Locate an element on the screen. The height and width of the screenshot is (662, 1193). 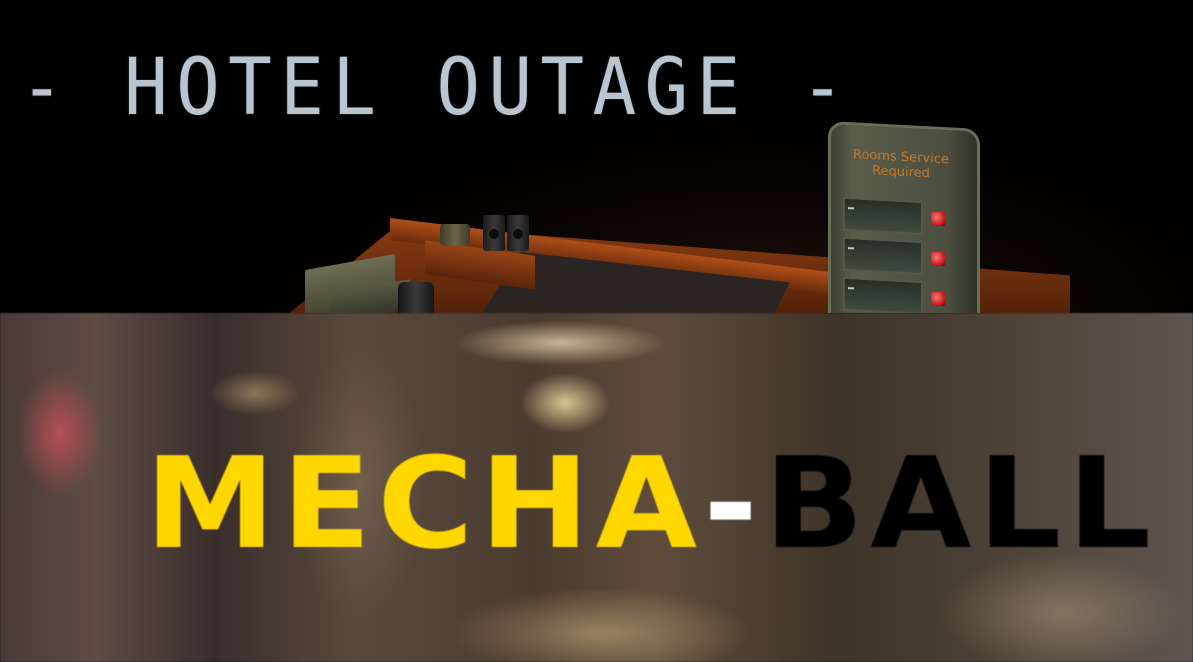
mecha-ball-title-part1: MECHA is located at coordinates (424, 503).